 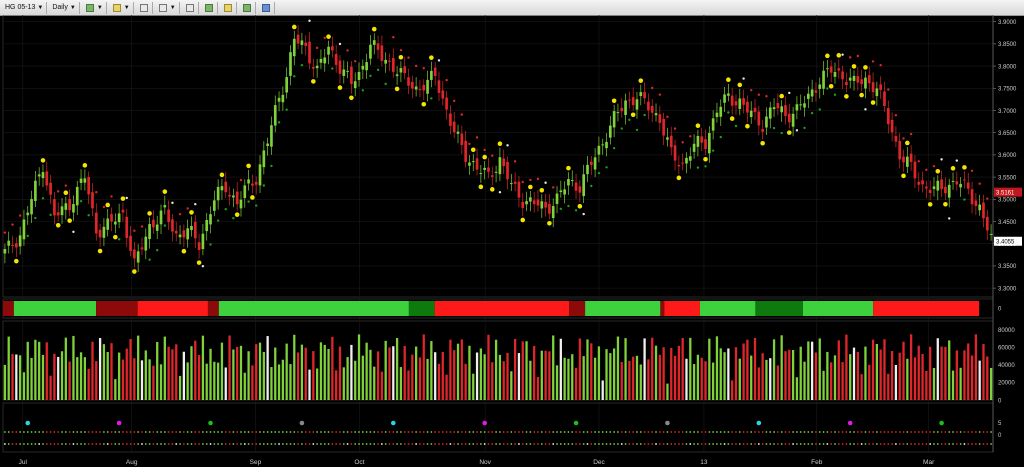 What do you see at coordinates (25, 7) in the screenshot?
I see `instrument-selector: HG 05-13 ▼` at bounding box center [25, 7].